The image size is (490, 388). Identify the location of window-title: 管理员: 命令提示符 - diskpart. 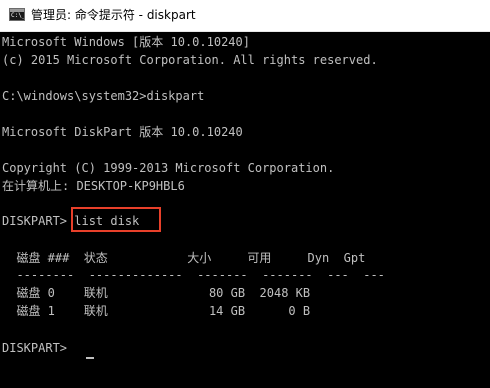
(113, 15).